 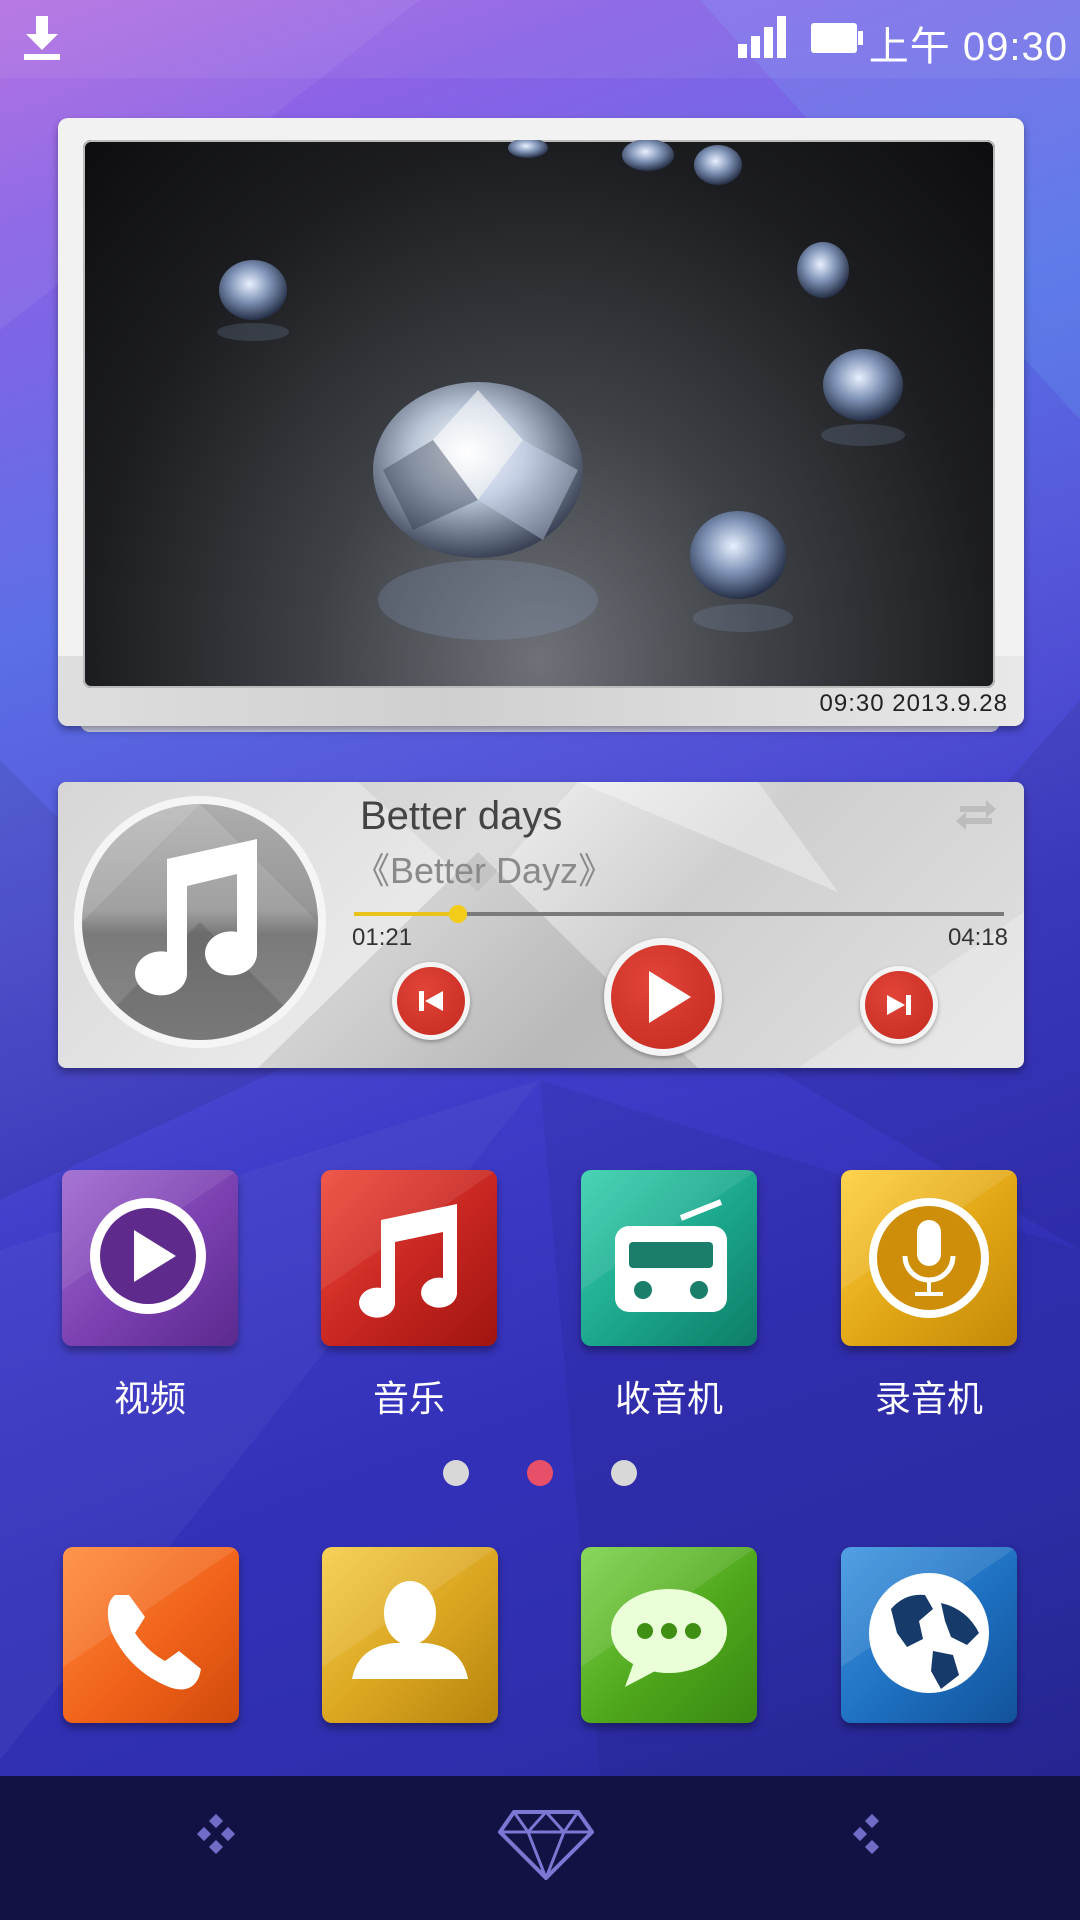 I want to click on repeat-icon, so click(x=976, y=815).